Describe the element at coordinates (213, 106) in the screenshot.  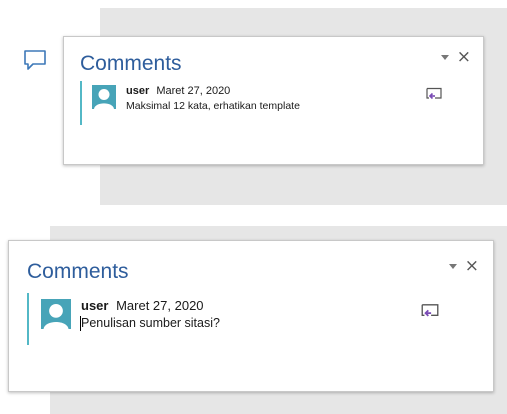
I see `comment-text: Maksimal 12 kata, erhatikan template` at that location.